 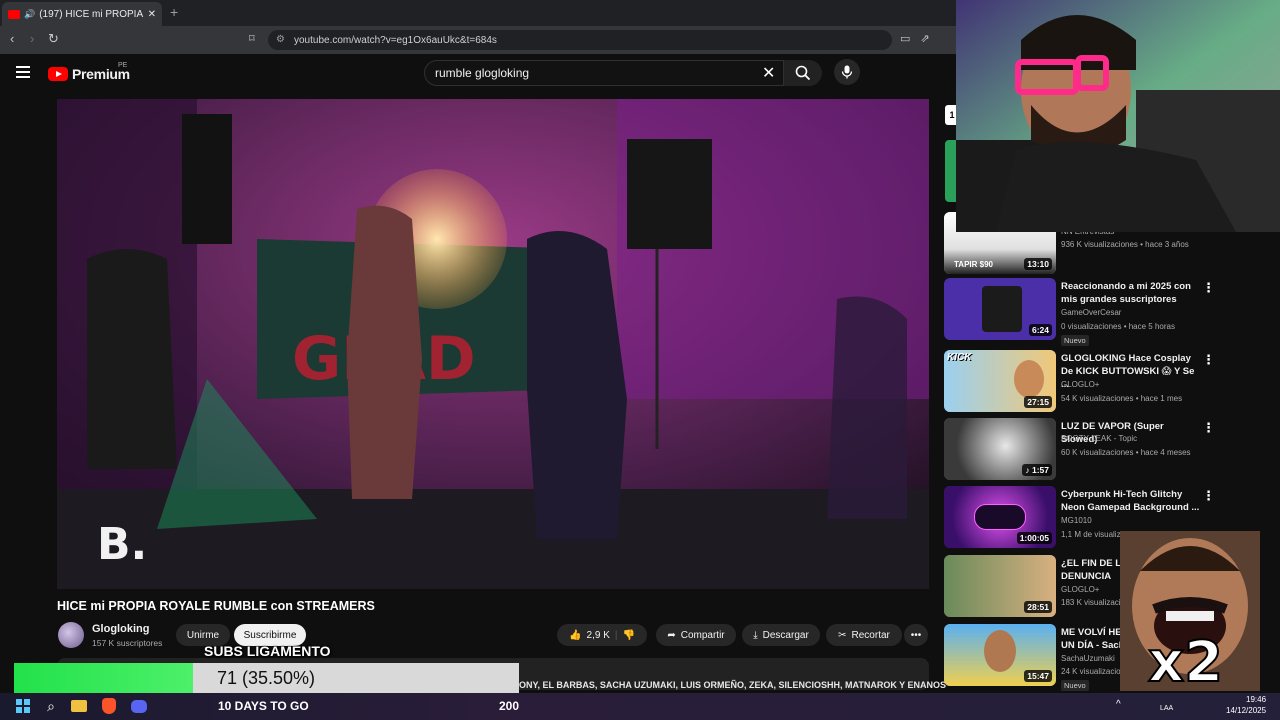 What do you see at coordinates (58, 74) in the screenshot?
I see `youtube-play-icon` at bounding box center [58, 74].